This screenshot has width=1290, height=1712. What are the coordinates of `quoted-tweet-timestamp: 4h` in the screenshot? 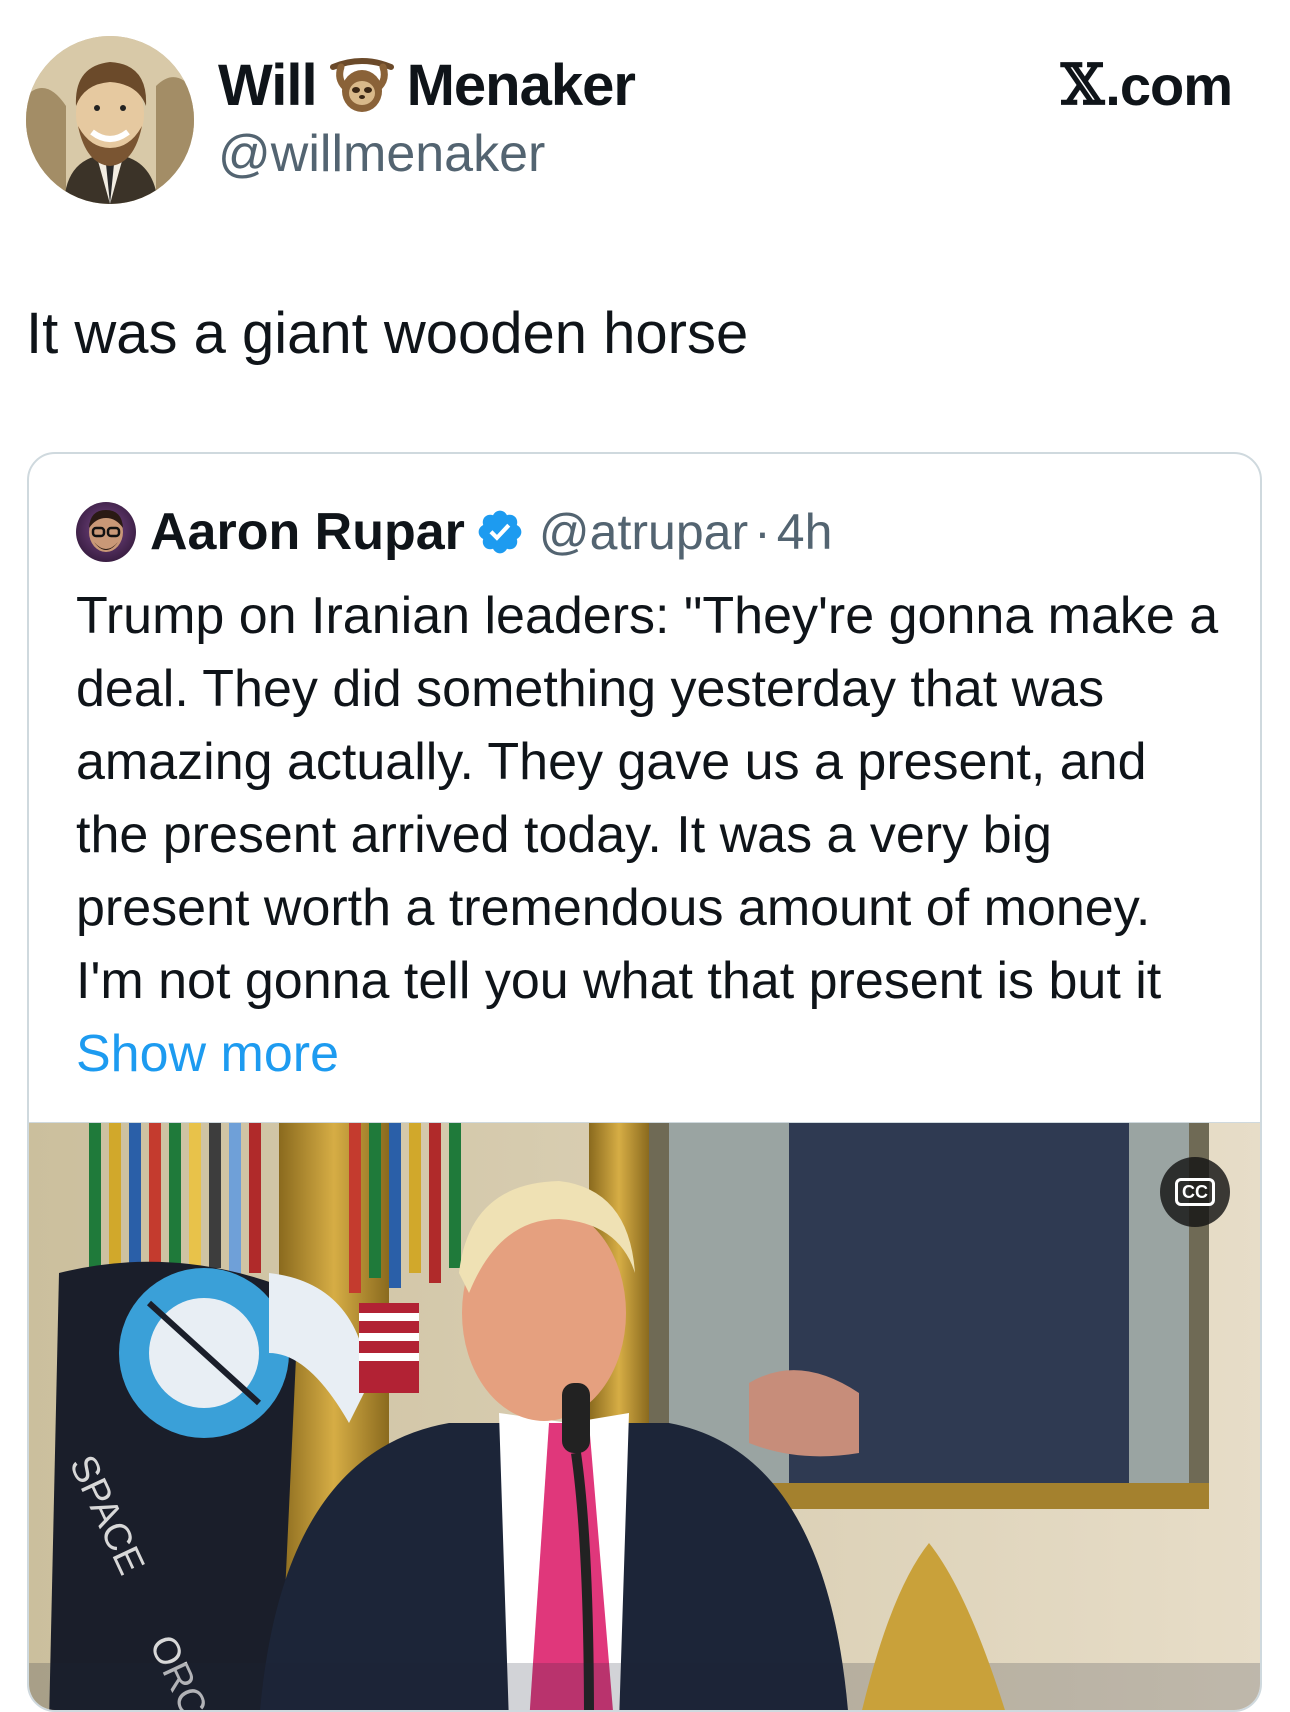 It's located at (805, 532).